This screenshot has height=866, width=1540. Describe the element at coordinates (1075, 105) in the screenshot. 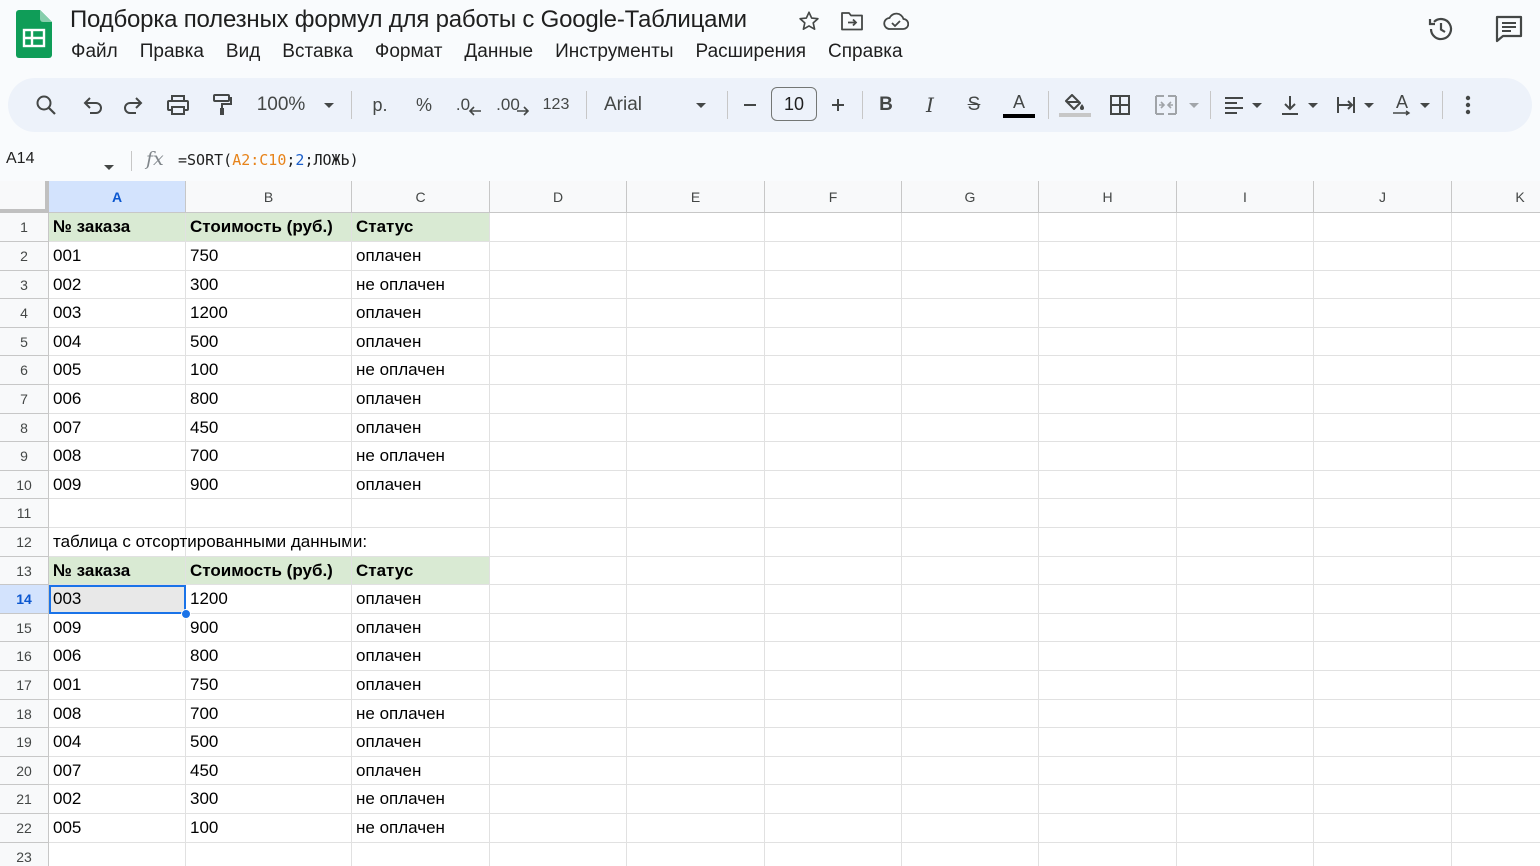

I see `fill-color-button` at that location.